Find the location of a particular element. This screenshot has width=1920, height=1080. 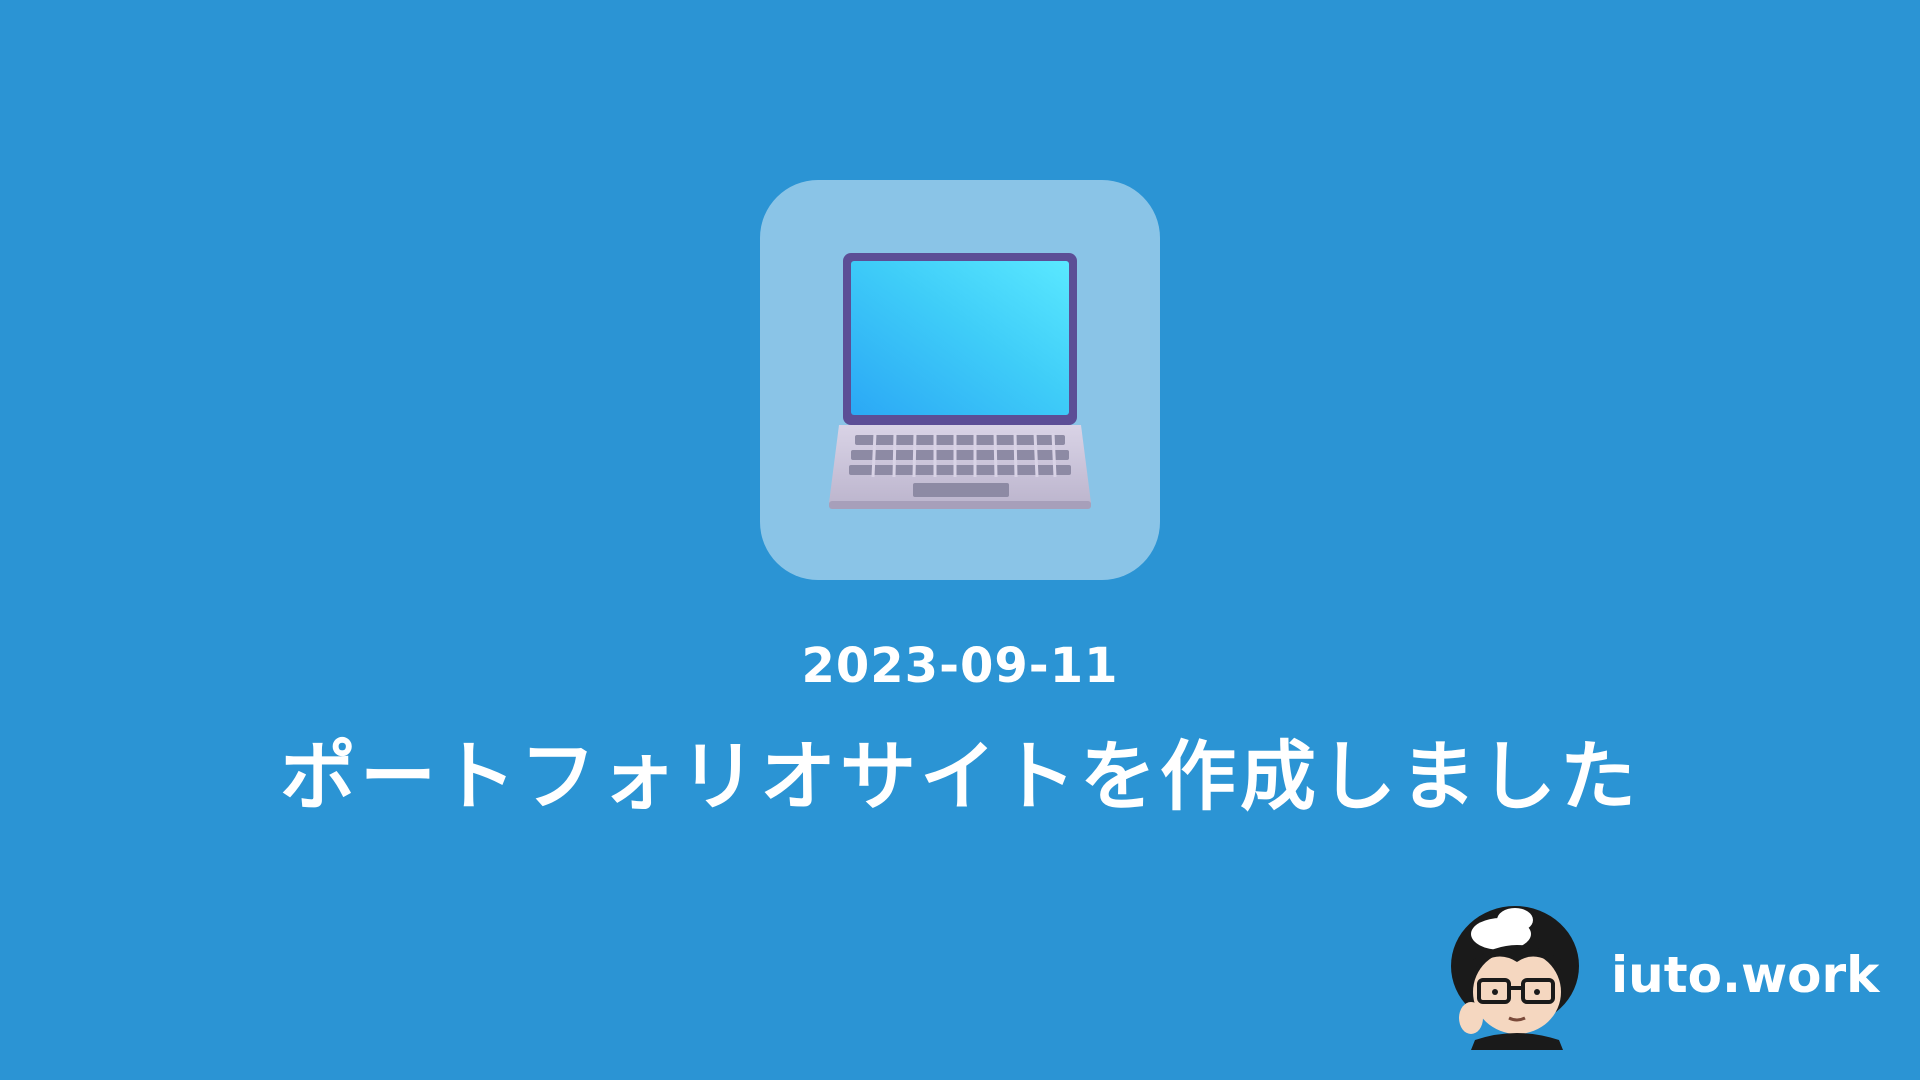

site-name: iuto.work is located at coordinates (1745, 975).